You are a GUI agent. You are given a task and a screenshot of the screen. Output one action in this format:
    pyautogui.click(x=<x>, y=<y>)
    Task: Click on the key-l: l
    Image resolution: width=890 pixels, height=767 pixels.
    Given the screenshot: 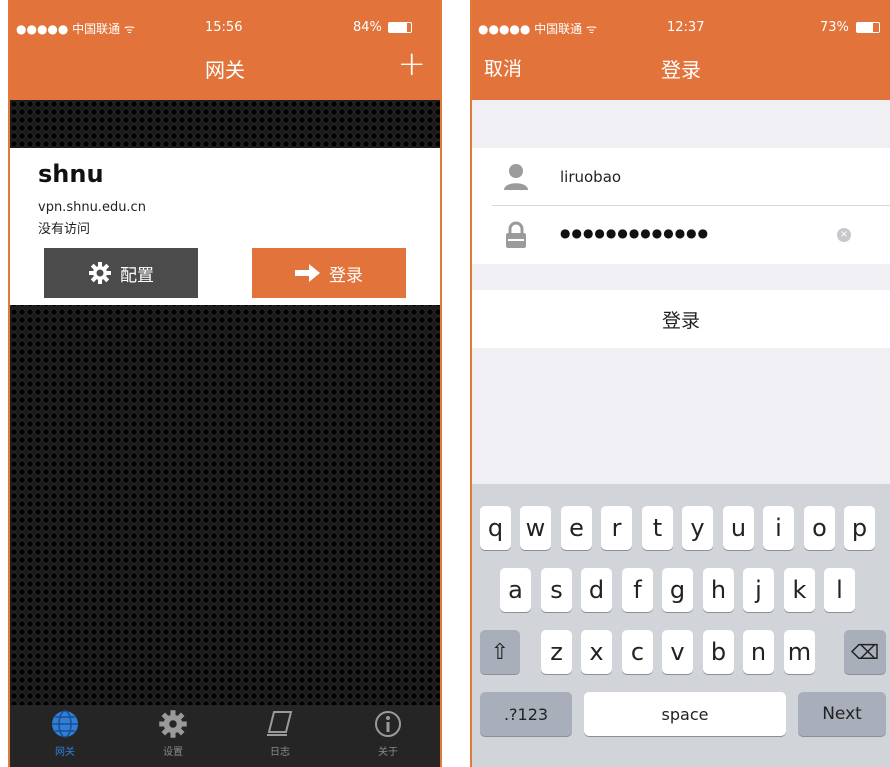 What is the action you would take?
    pyautogui.click(x=839, y=590)
    